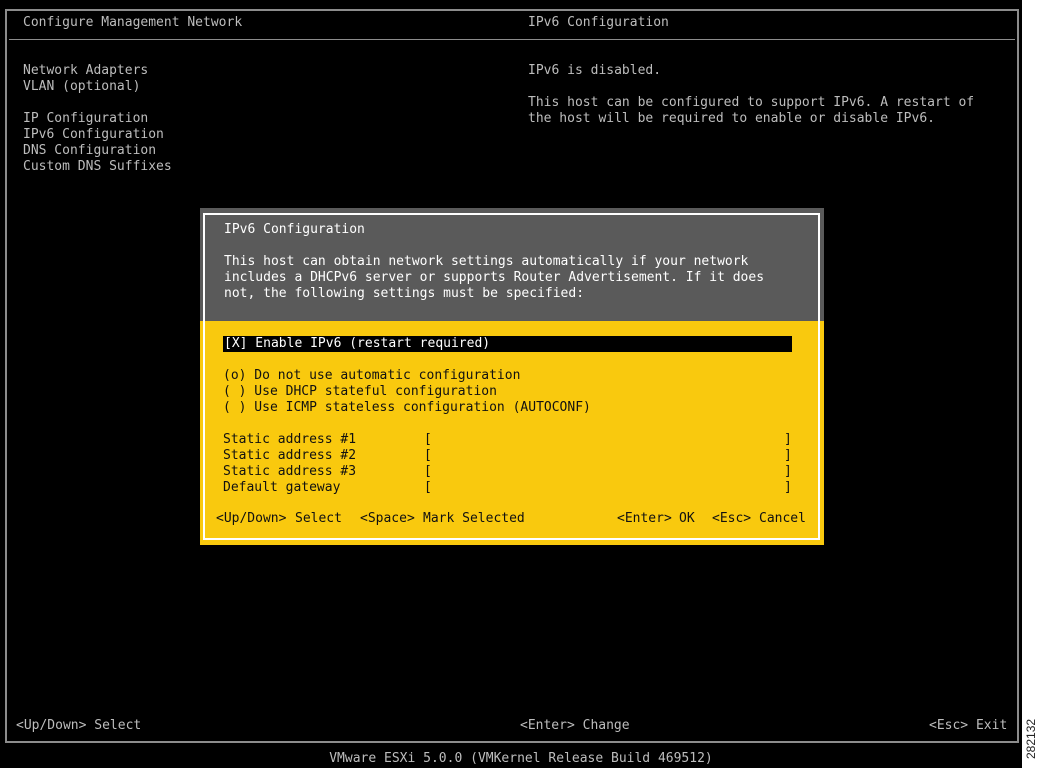 The width and height of the screenshot is (1042, 768). Describe the element at coordinates (968, 725) in the screenshot. I see `bottom-exit-hint: <Esc> Exit` at that location.